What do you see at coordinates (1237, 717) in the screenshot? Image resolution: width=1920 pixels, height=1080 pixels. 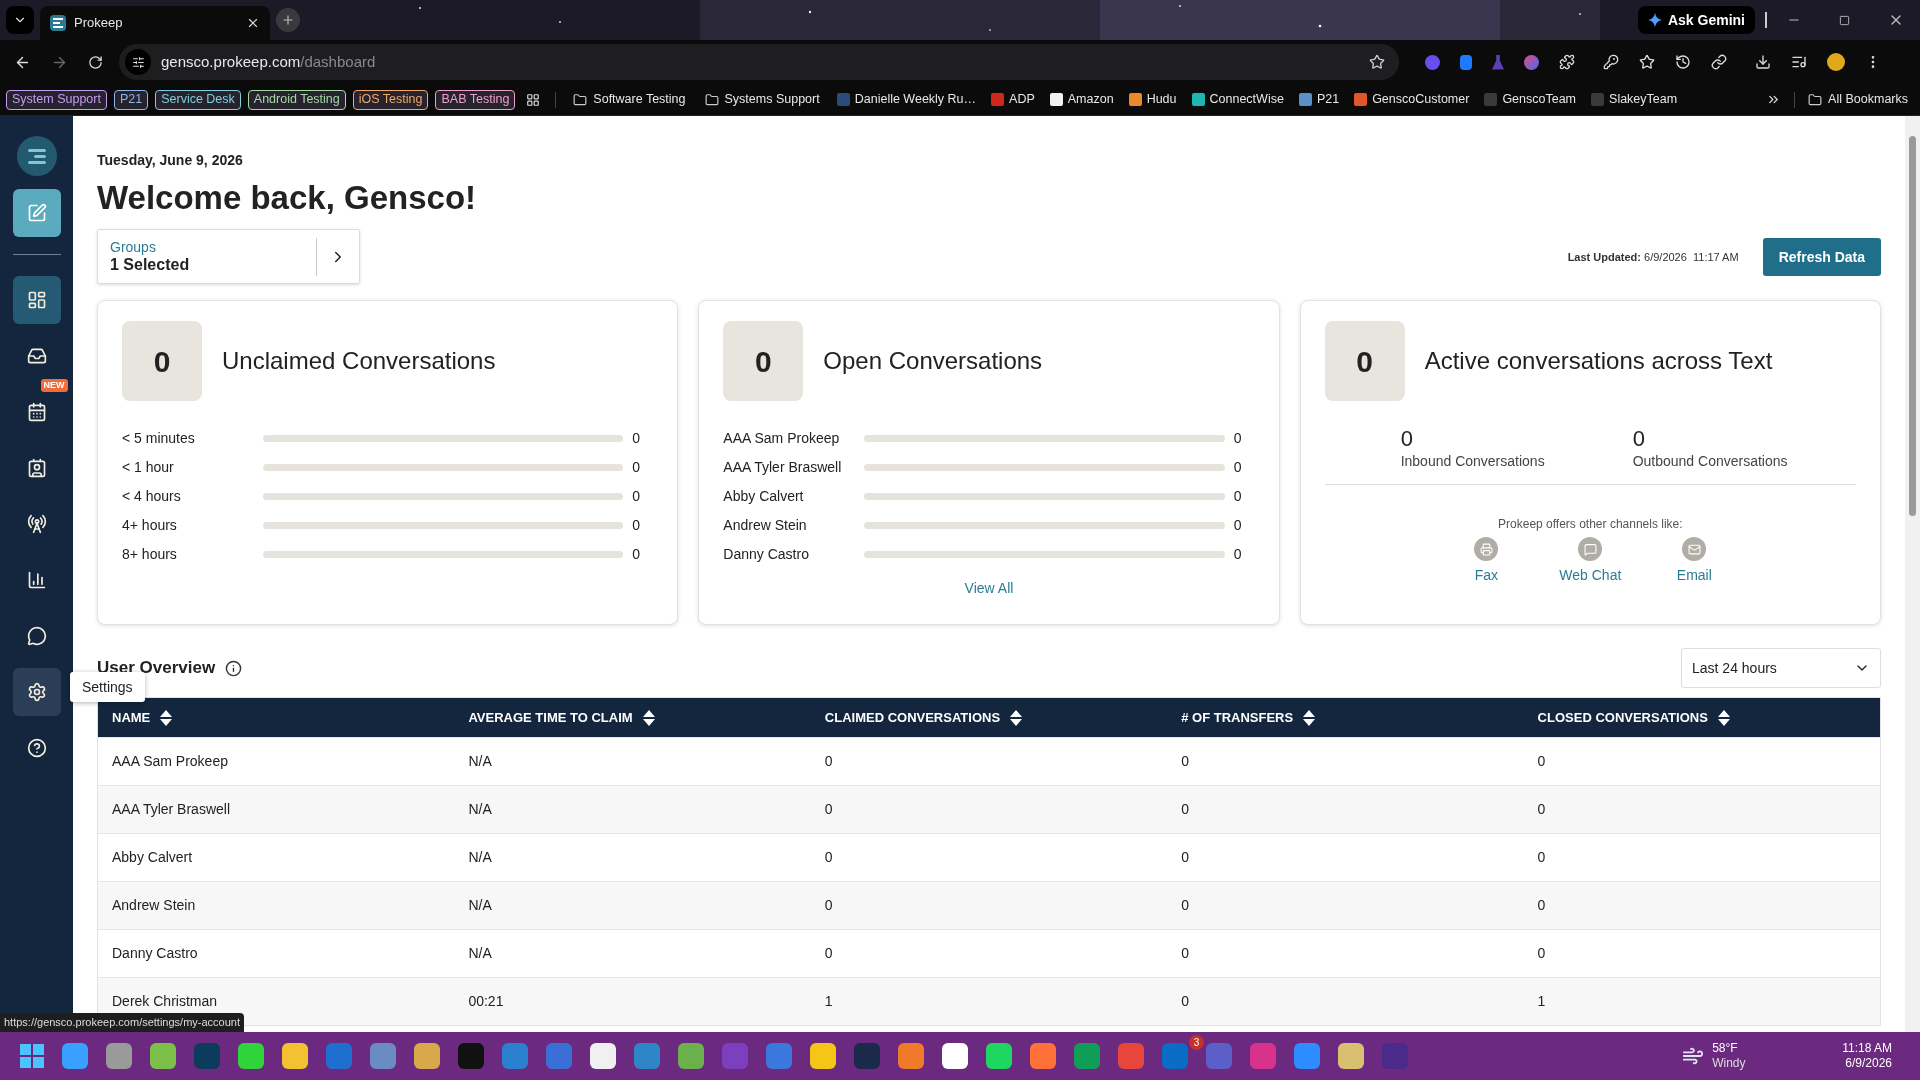 I see `column-header: # OF TRANSFERS` at bounding box center [1237, 717].